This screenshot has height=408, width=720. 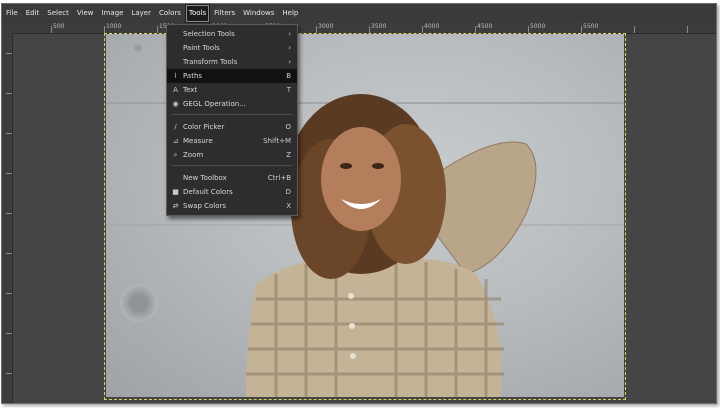 What do you see at coordinates (232, 90) in the screenshot?
I see `menu-item-text: A Text T` at bounding box center [232, 90].